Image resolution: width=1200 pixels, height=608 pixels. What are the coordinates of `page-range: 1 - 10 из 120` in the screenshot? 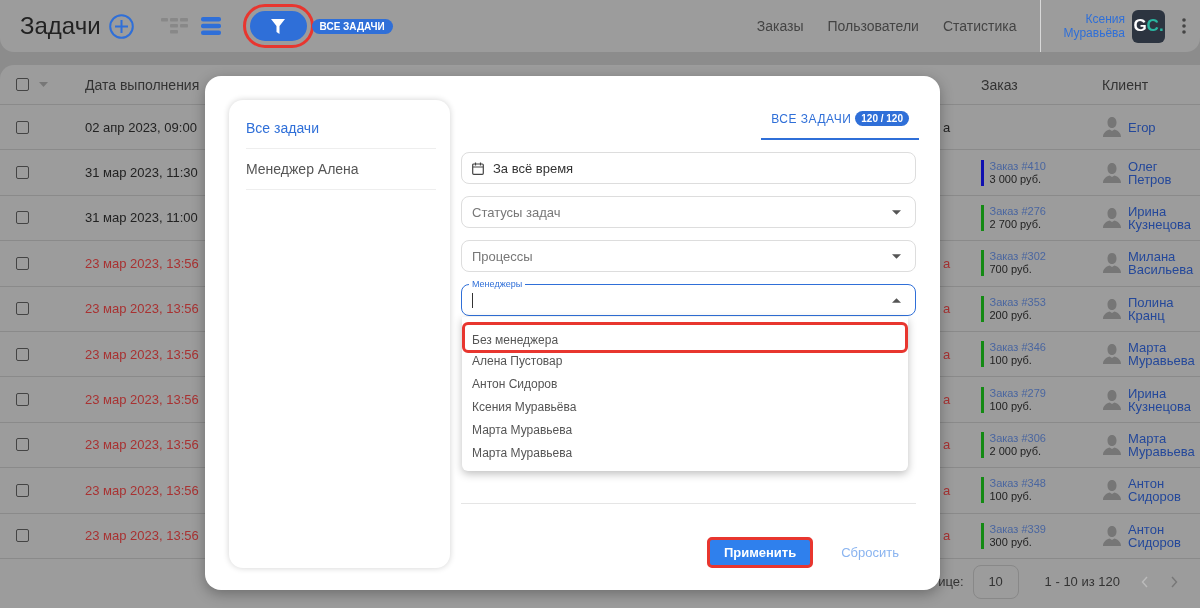 It's located at (1082, 582).